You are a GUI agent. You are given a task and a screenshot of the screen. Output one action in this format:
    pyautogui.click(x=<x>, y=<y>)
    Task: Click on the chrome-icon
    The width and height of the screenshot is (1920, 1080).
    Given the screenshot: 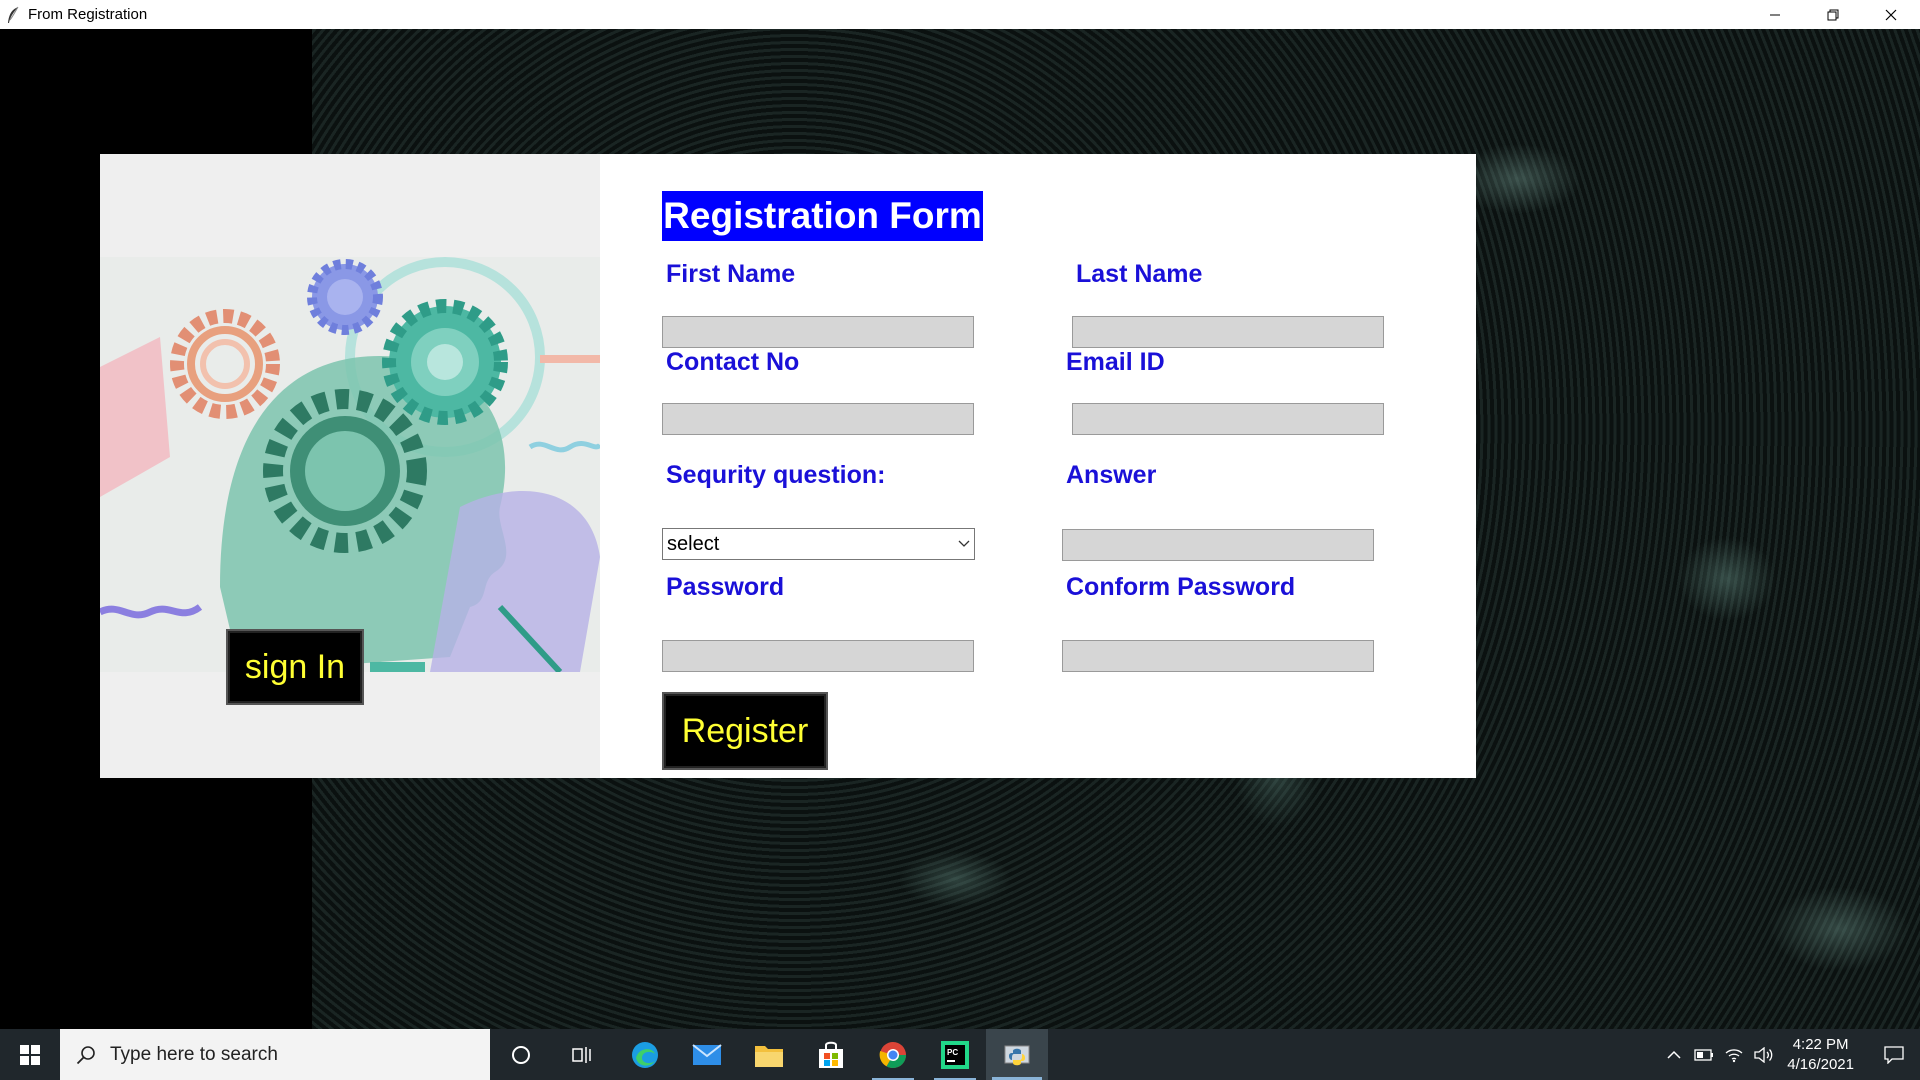 What is the action you would take?
    pyautogui.click(x=893, y=1054)
    